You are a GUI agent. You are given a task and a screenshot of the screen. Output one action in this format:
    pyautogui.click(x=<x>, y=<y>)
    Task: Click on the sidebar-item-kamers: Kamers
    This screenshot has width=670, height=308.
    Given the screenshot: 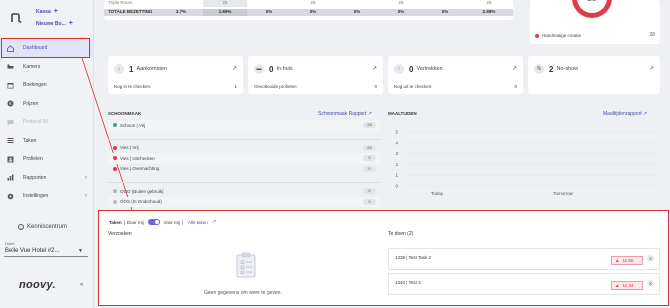 What is the action you would take?
    pyautogui.click(x=47, y=67)
    